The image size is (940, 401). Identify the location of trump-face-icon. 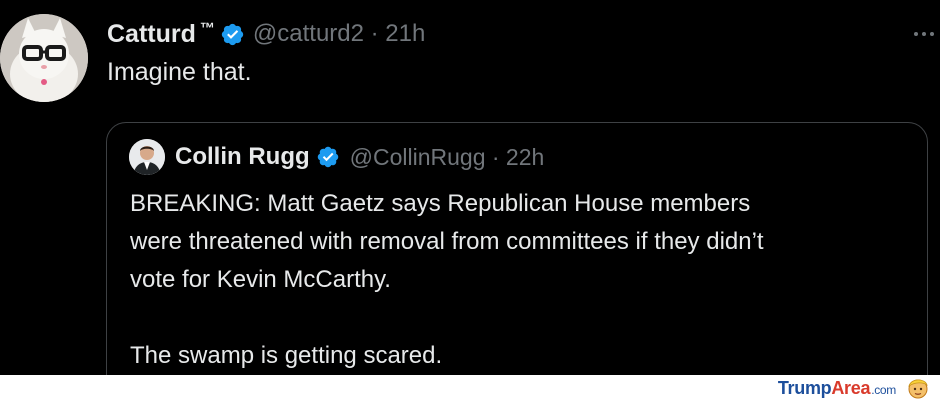
(918, 389).